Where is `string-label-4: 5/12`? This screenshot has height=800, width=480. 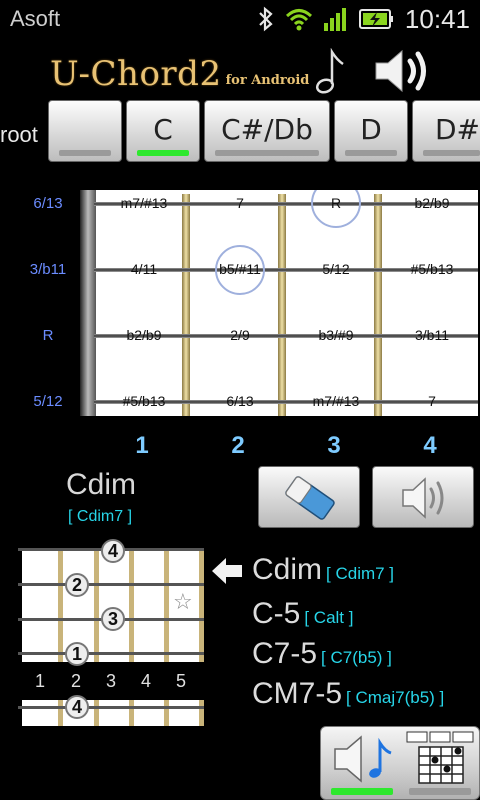
string-label-4: 5/12 is located at coordinates (48, 401).